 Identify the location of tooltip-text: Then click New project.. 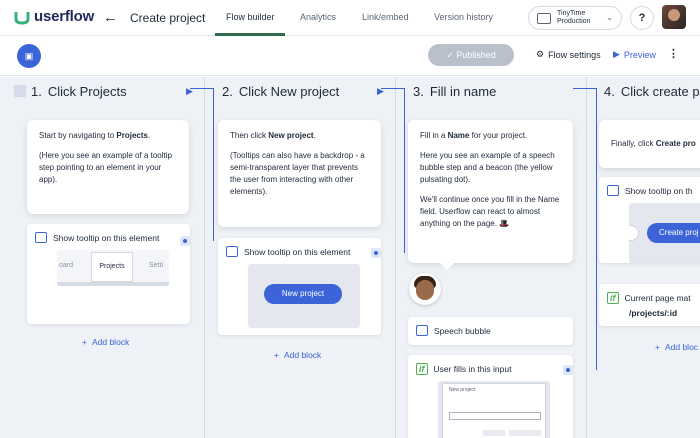
(299, 136).